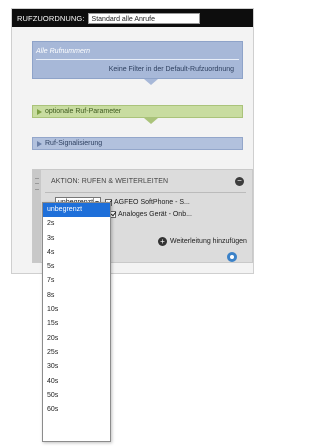  Describe the element at coordinates (76, 339) in the screenshot. I see `dropdown-option: 20s` at that location.